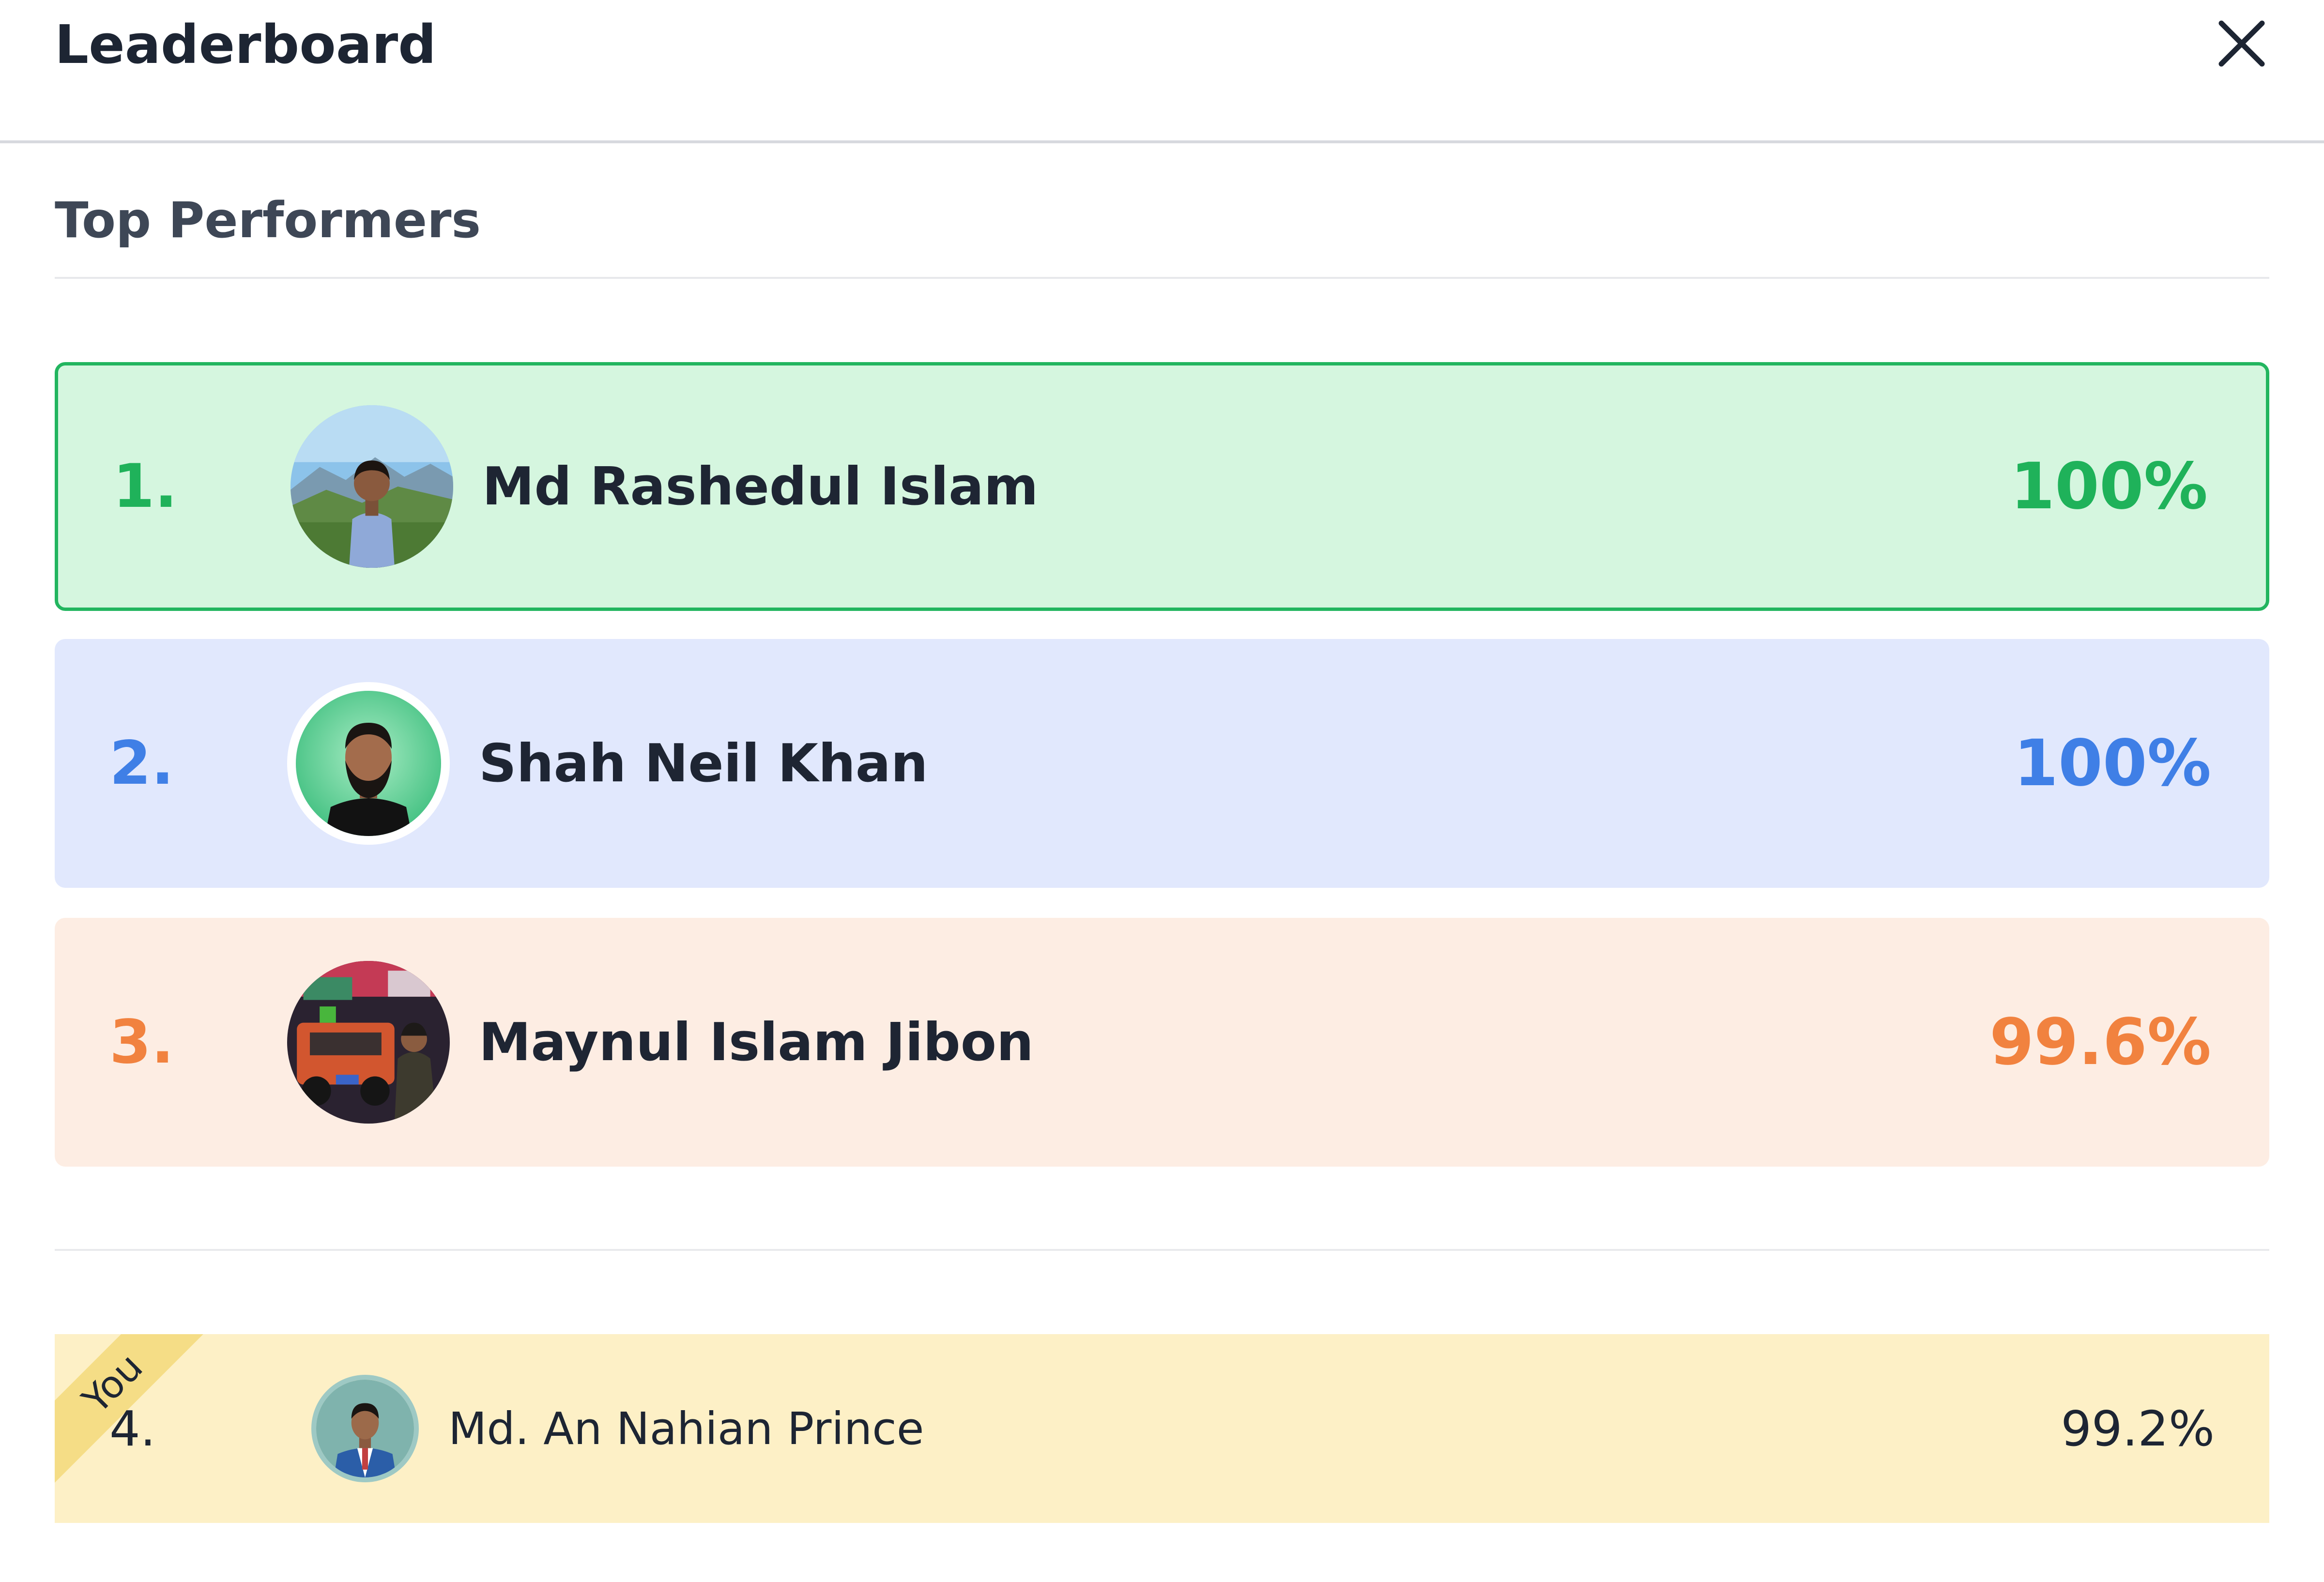 The image size is (2324, 1582). Describe the element at coordinates (761, 486) in the screenshot. I see `performer-name: Md Rashedul Islam` at that location.